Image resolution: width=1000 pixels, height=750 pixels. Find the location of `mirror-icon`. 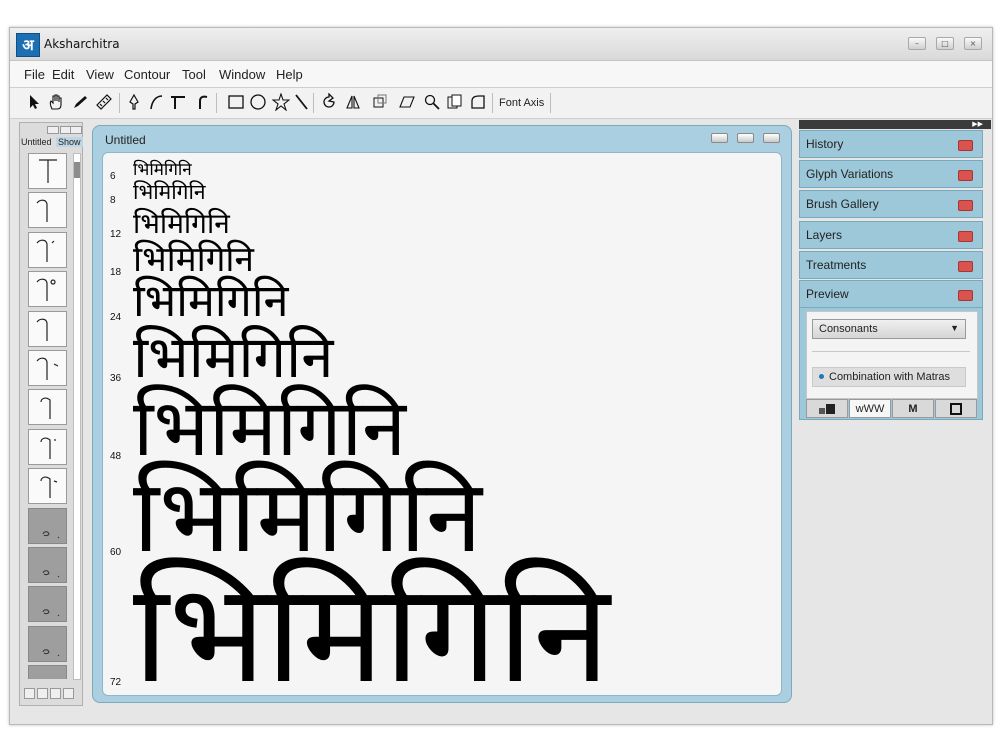

mirror-icon is located at coordinates (353, 102).